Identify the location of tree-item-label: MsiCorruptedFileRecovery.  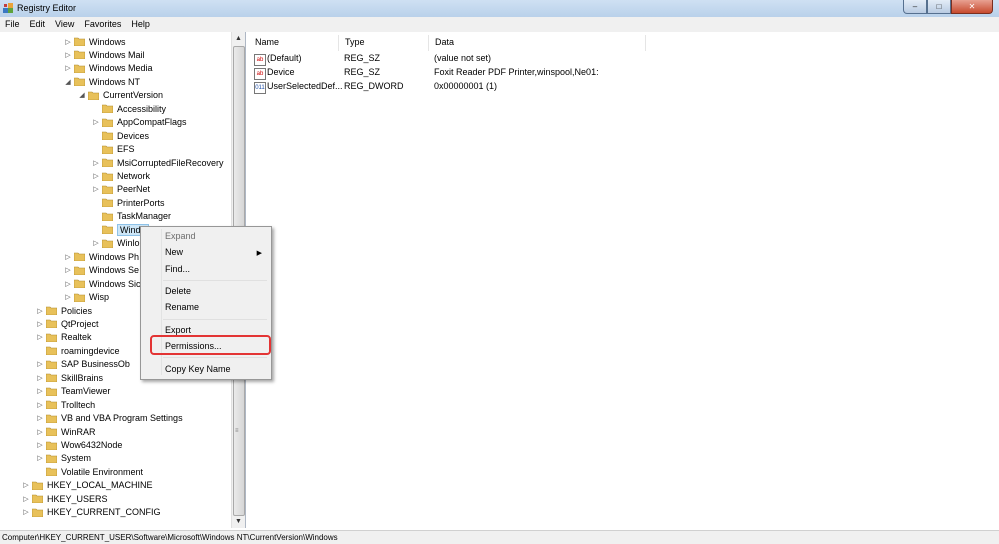
(170, 162).